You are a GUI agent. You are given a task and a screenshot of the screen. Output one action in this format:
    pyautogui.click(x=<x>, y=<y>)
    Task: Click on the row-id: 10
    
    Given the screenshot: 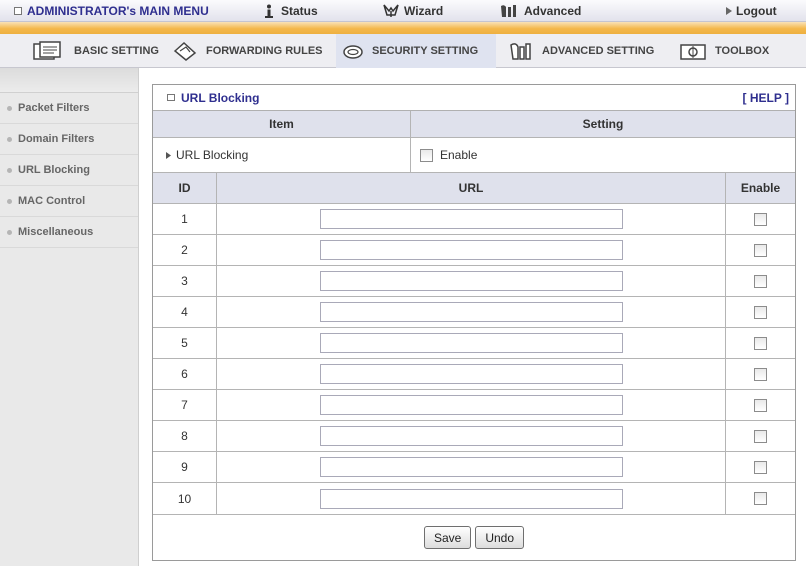 What is the action you would take?
    pyautogui.click(x=184, y=498)
    